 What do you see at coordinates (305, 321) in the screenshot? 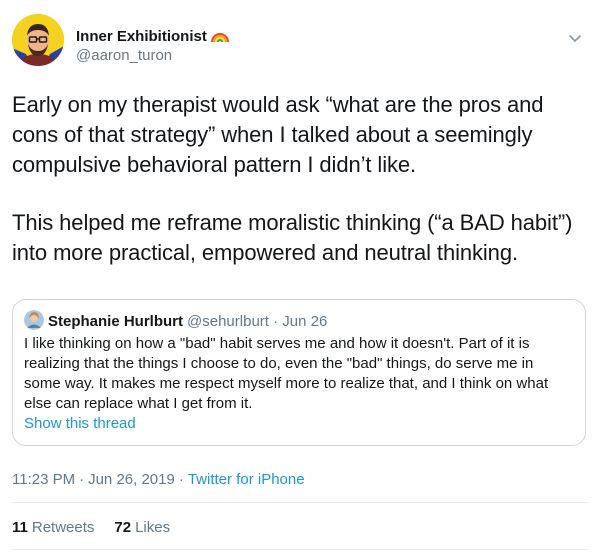
I see `quoted-date: Jun 26` at bounding box center [305, 321].